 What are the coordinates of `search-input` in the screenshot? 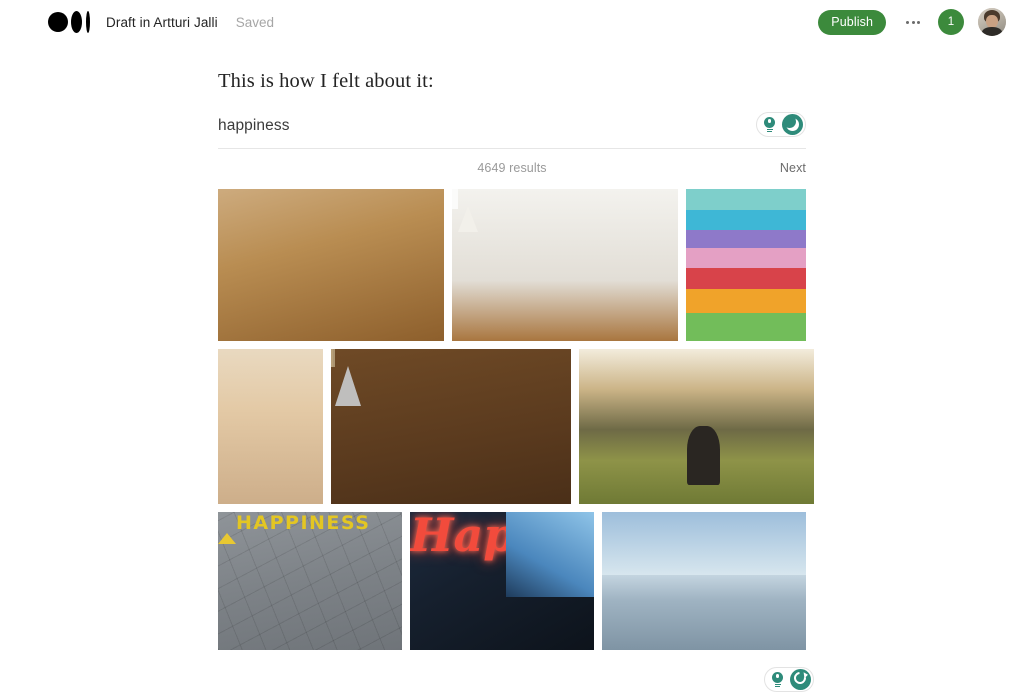 It's located at (458, 126).